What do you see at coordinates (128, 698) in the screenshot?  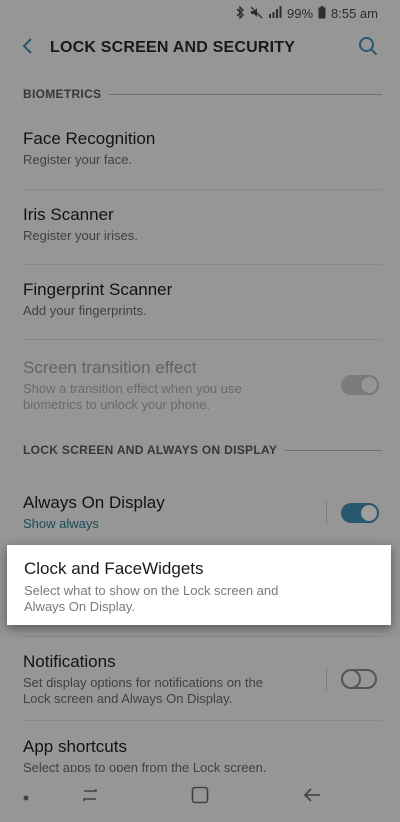 I see `item-subtitle-line: Lock screen and Always On Display.` at bounding box center [128, 698].